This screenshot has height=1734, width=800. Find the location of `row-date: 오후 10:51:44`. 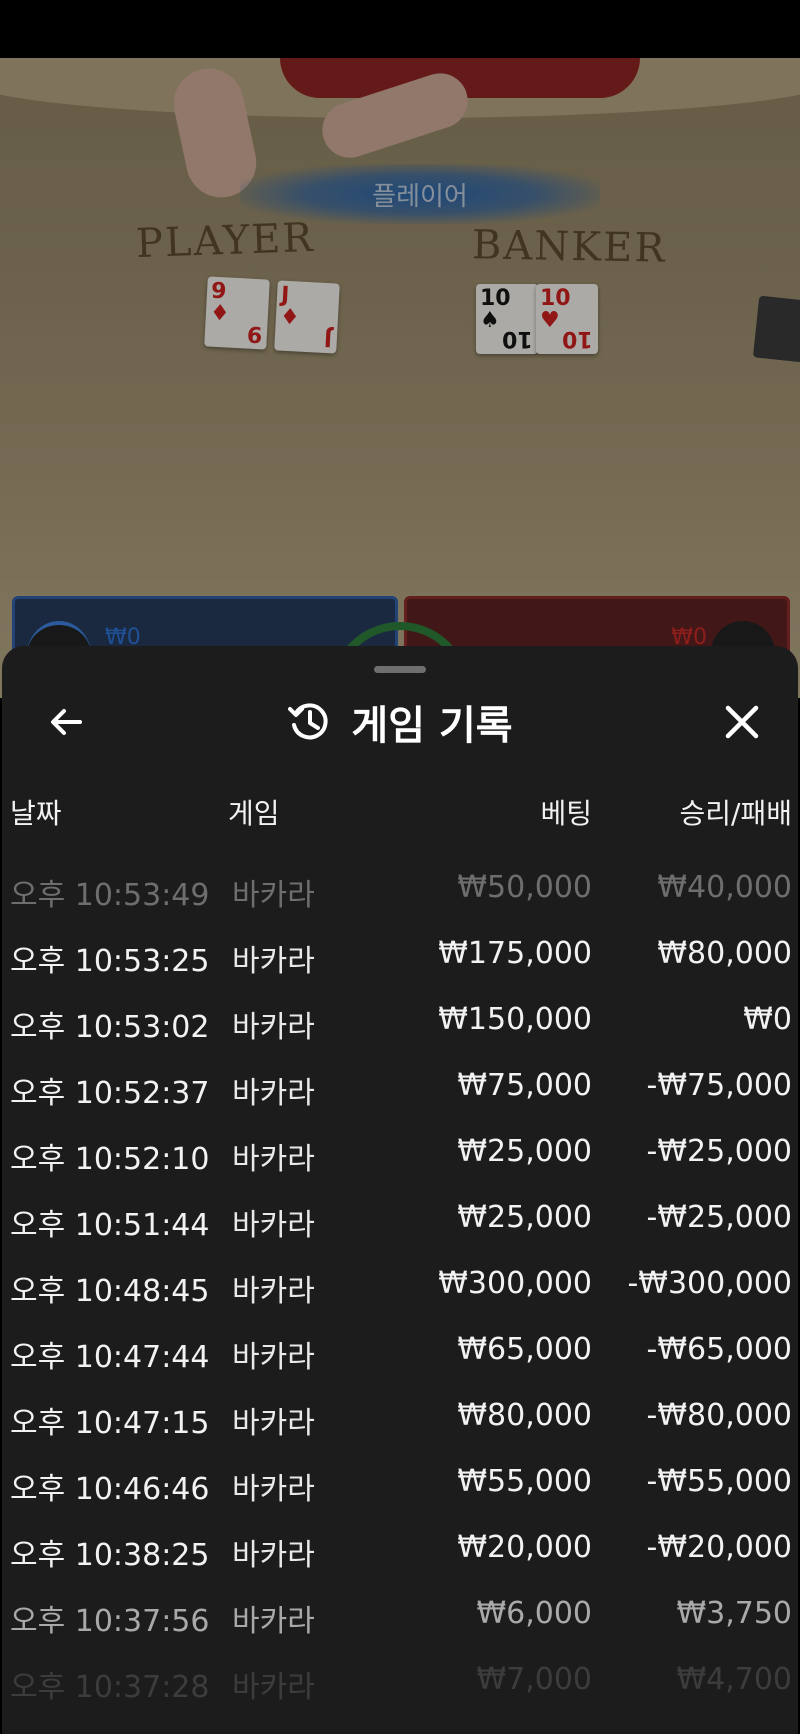

row-date: 오후 10:51:44 is located at coordinates (110, 1225).